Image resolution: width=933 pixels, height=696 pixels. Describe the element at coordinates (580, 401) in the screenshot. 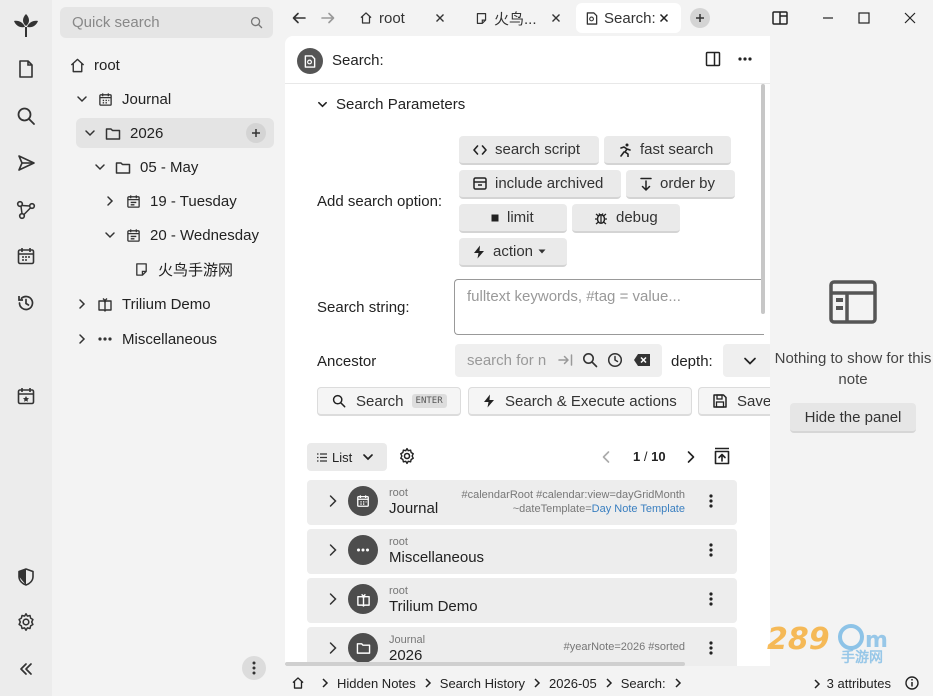

I see `search-and-execute-button: Search & Execute actions` at that location.